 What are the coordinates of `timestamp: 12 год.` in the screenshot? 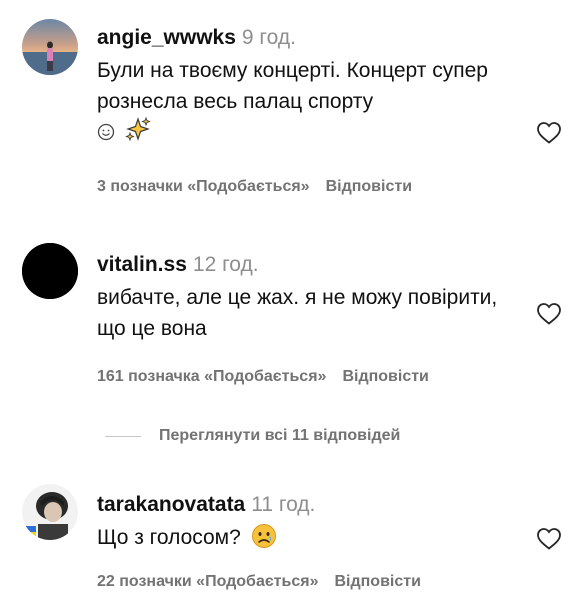 It's located at (225, 264).